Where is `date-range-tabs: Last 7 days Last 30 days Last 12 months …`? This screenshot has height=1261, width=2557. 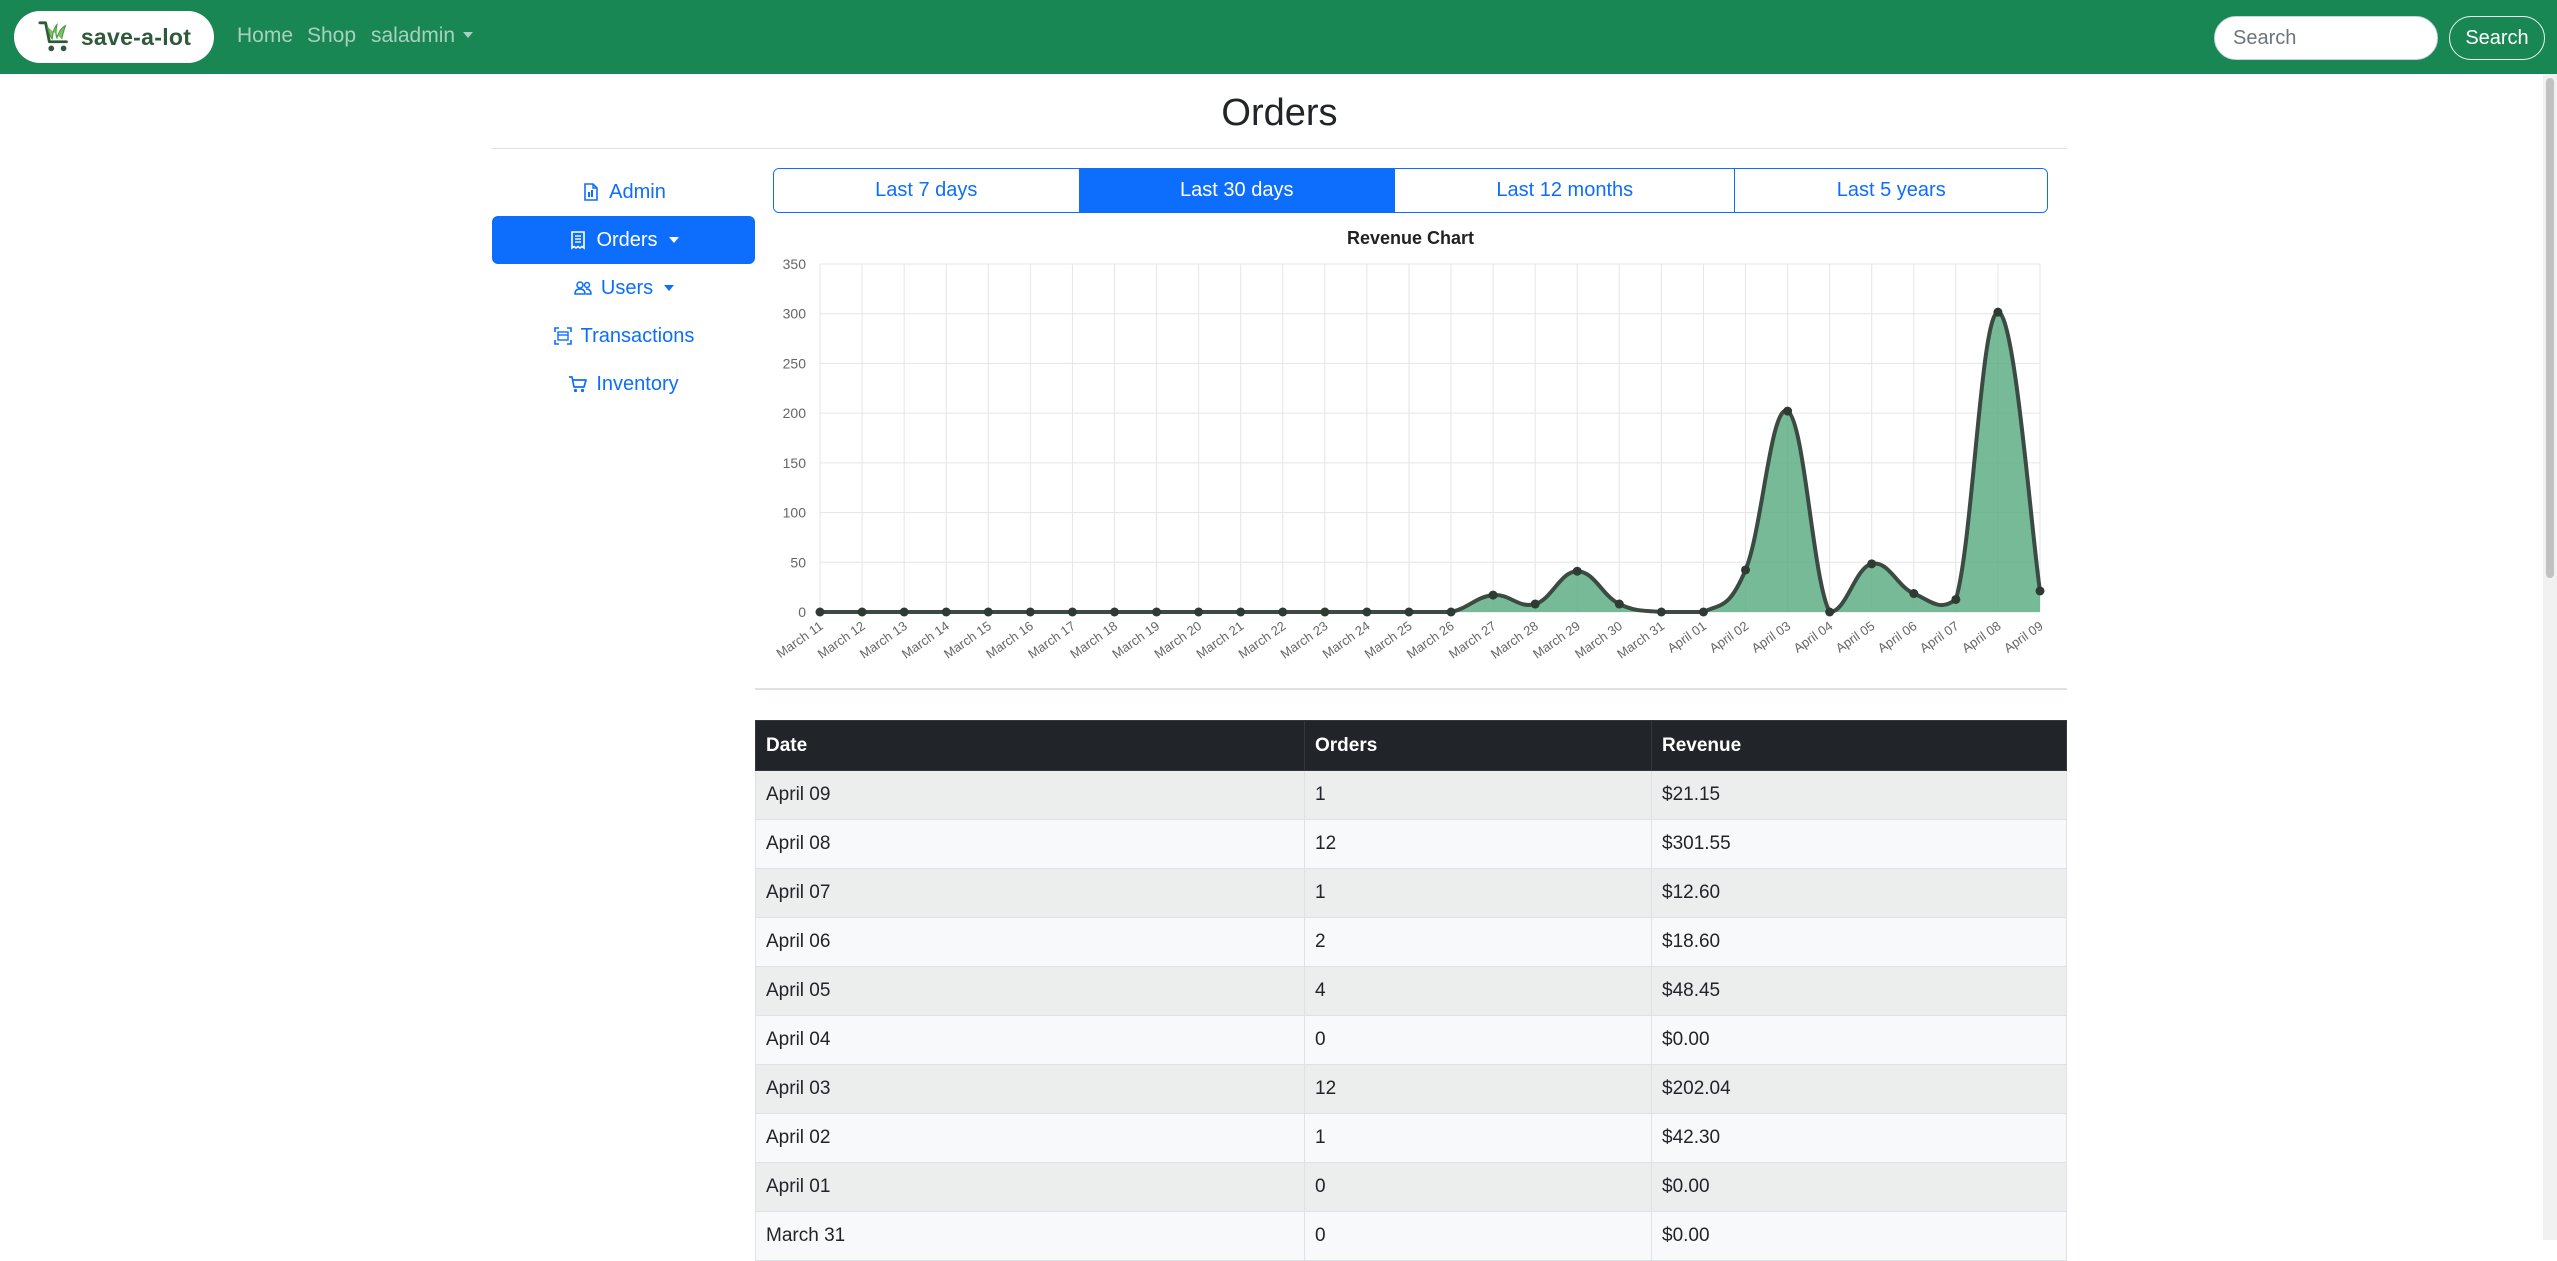
date-range-tabs: Last 7 days Last 30 days Last 12 months … is located at coordinates (1410, 190).